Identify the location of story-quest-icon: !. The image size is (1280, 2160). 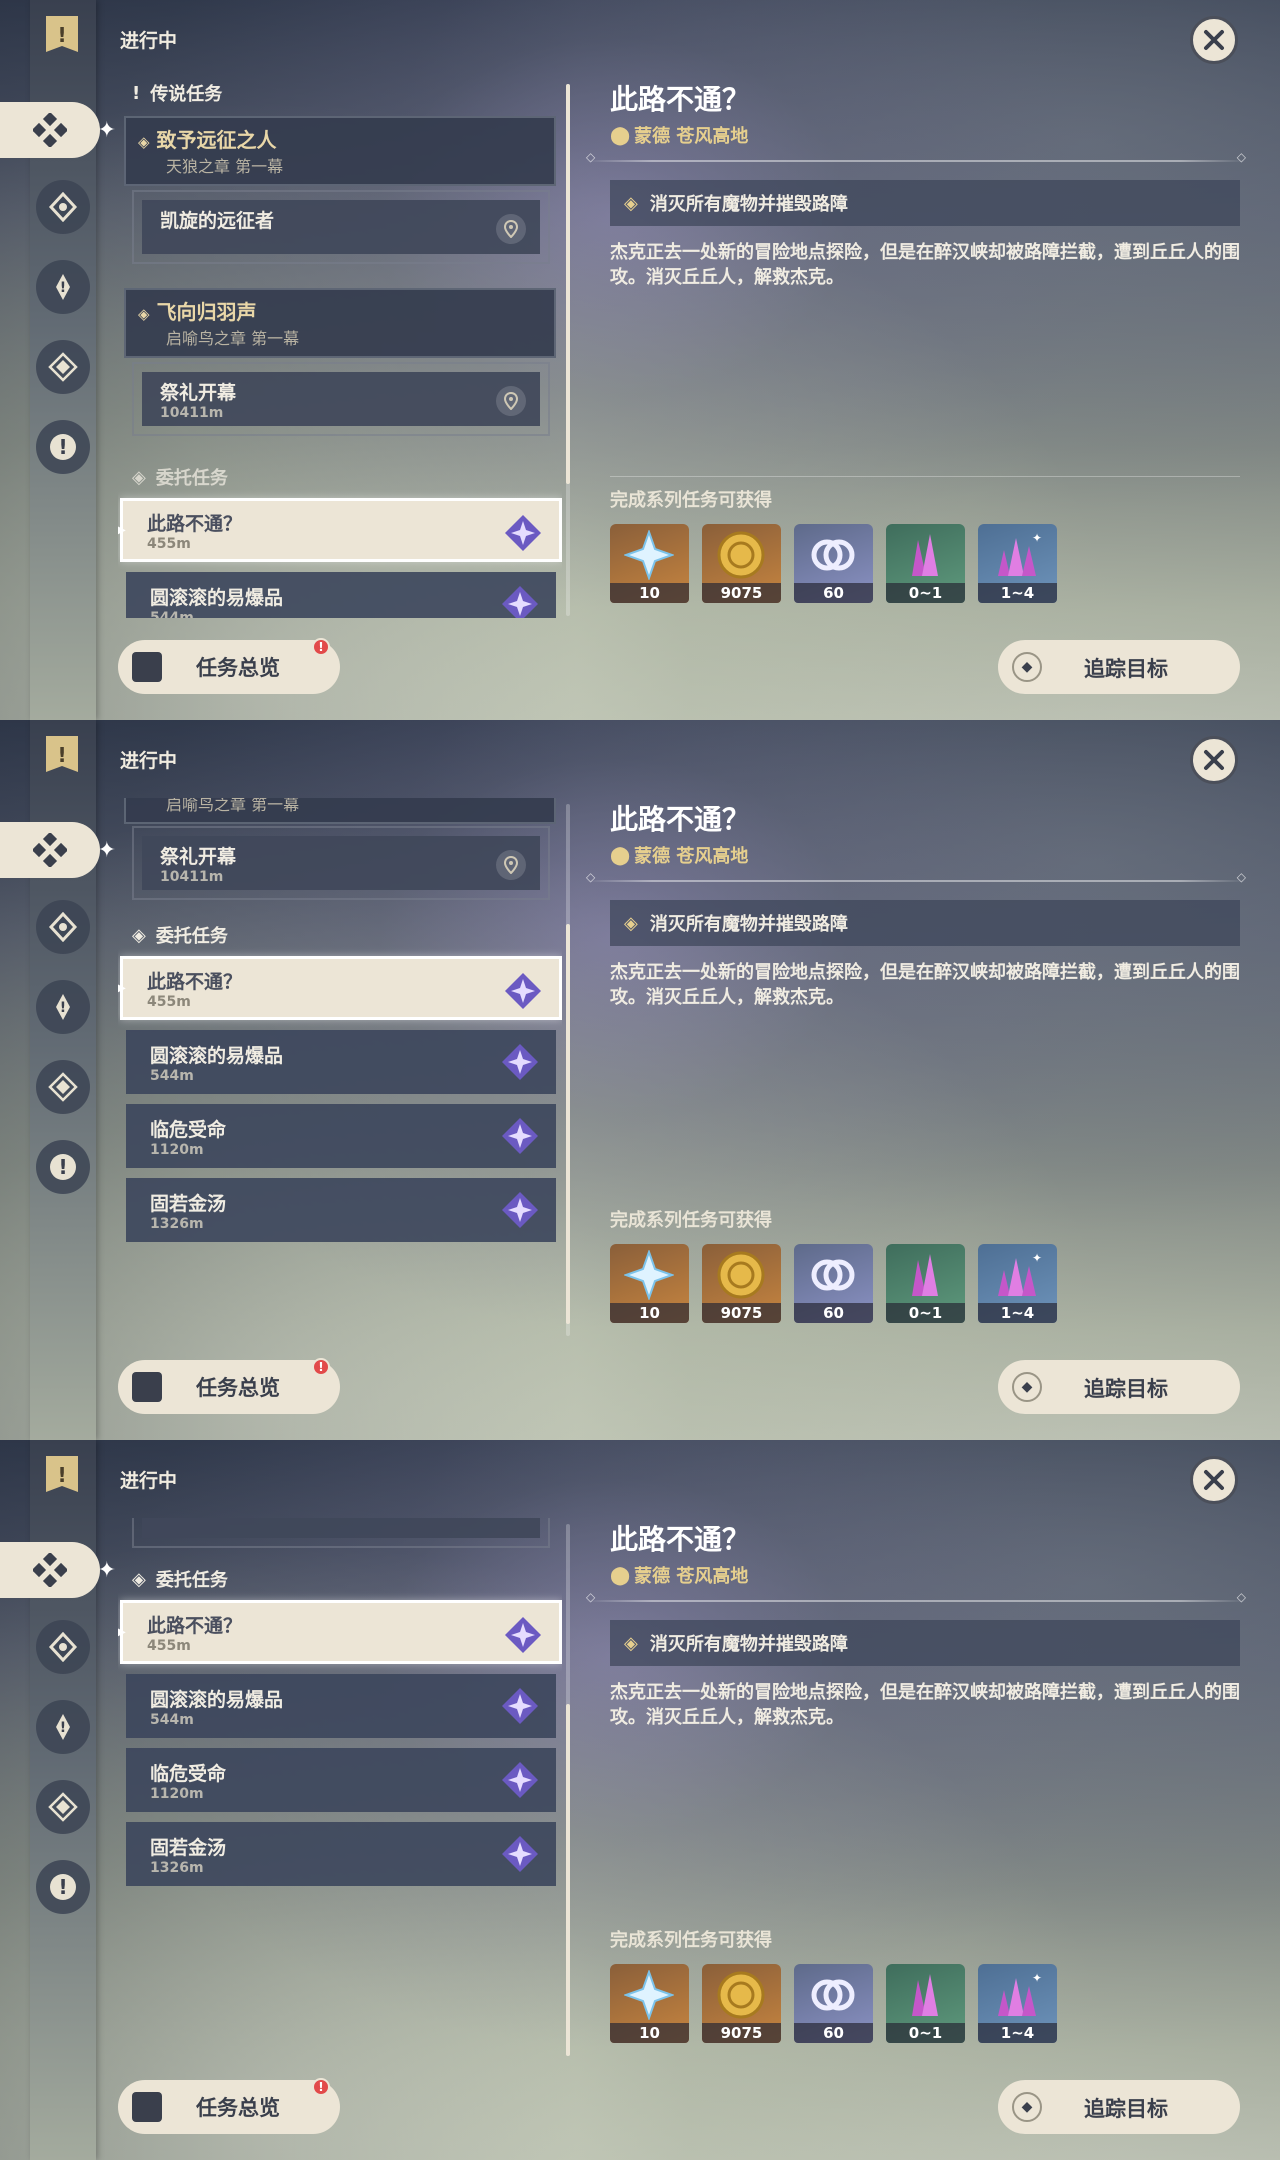
(63, 1007).